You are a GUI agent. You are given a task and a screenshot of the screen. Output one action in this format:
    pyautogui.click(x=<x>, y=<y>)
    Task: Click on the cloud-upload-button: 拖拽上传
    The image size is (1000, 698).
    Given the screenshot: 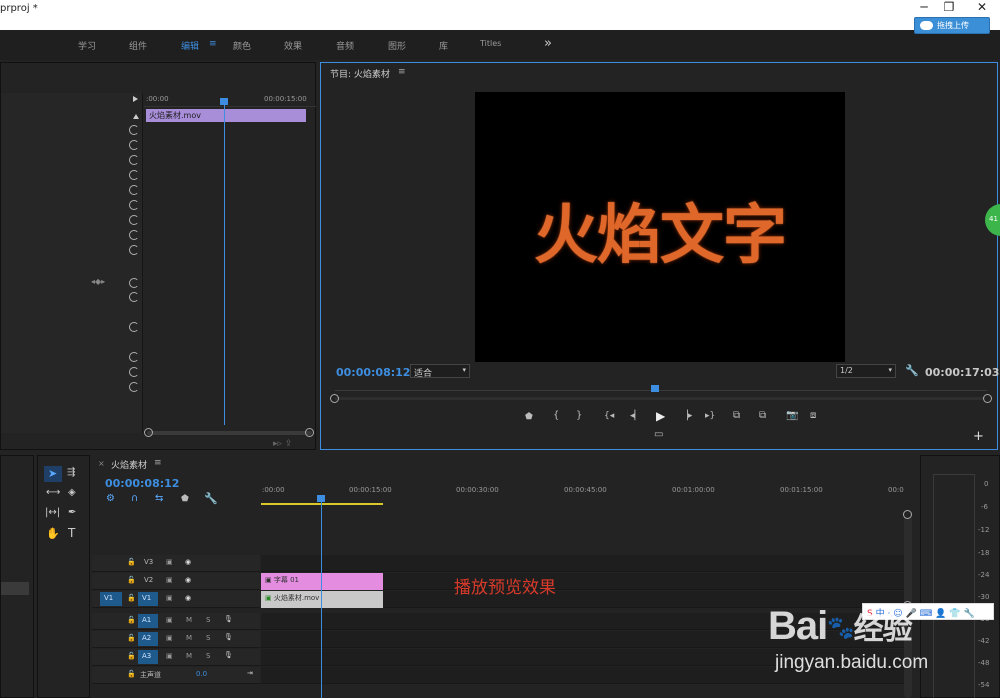 What is the action you would take?
    pyautogui.click(x=952, y=25)
    